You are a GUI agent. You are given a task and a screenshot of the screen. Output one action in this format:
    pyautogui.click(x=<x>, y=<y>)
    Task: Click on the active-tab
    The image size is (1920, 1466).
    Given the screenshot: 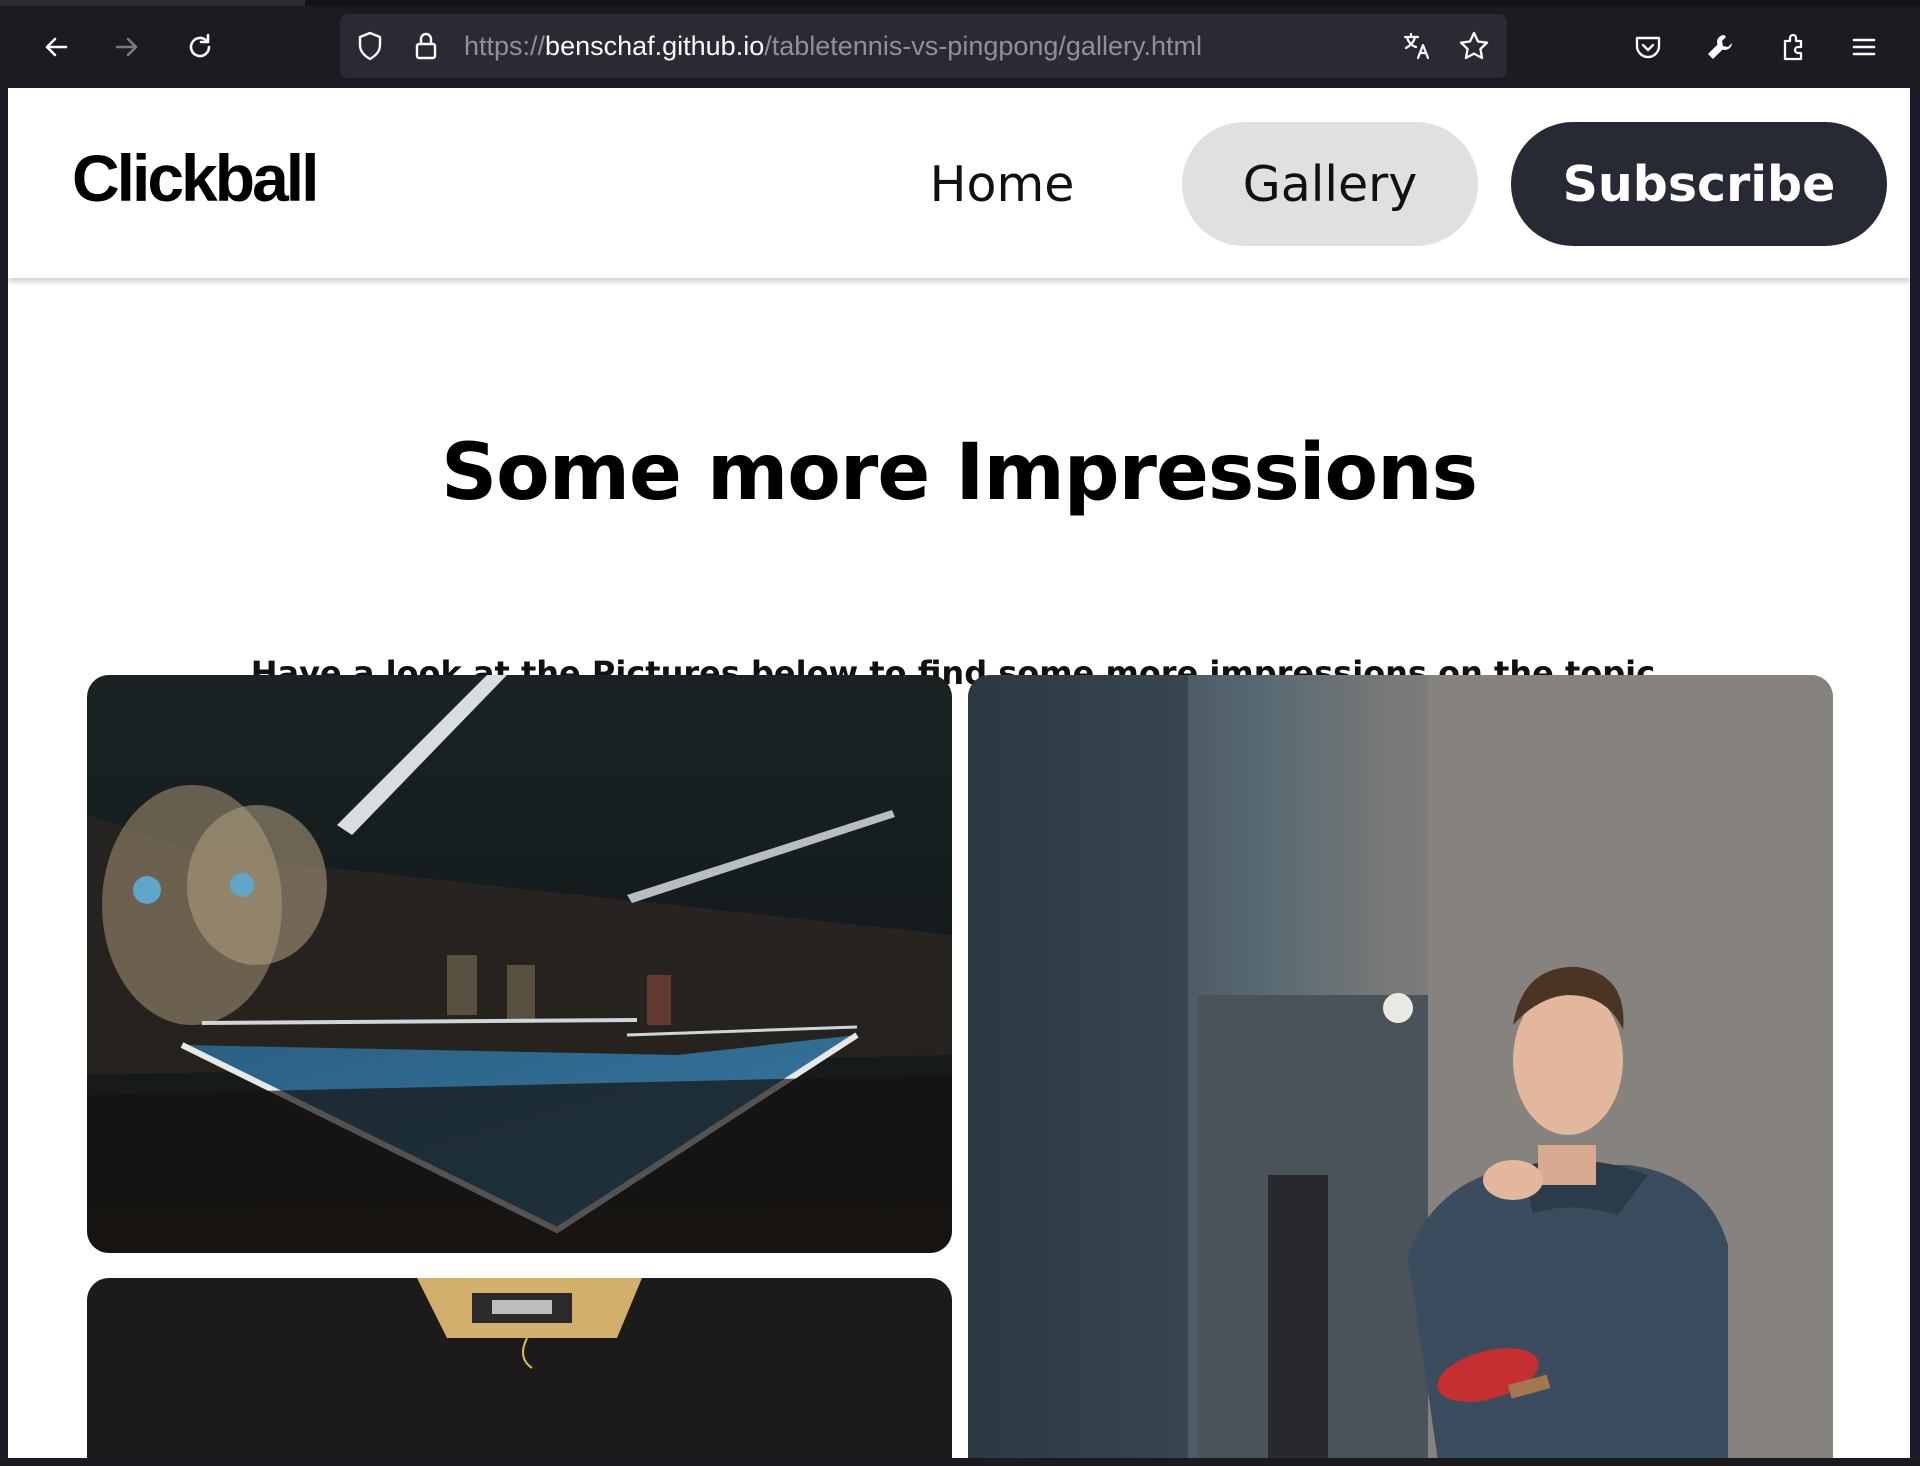 What is the action you would take?
    pyautogui.click(x=152, y=3)
    